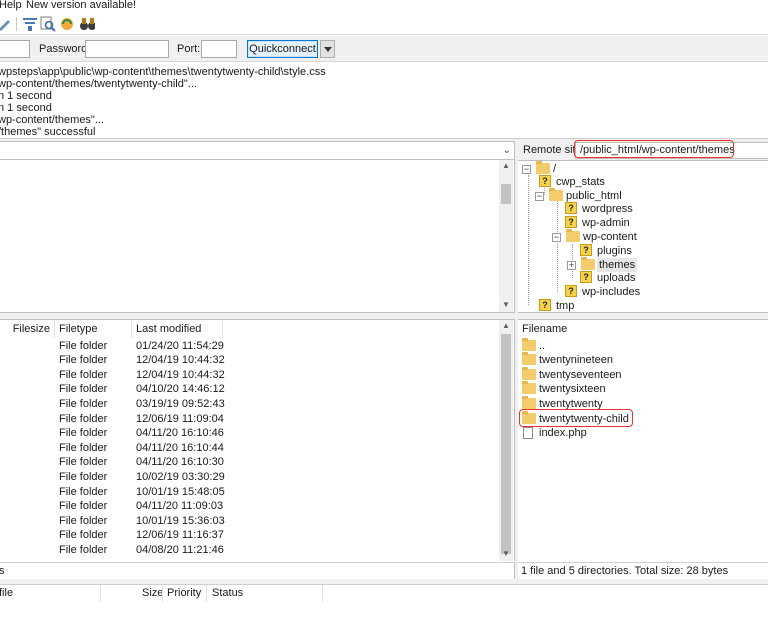 This screenshot has height=638, width=768. Describe the element at coordinates (227, 593) in the screenshot. I see `queue-column-status: Status` at that location.